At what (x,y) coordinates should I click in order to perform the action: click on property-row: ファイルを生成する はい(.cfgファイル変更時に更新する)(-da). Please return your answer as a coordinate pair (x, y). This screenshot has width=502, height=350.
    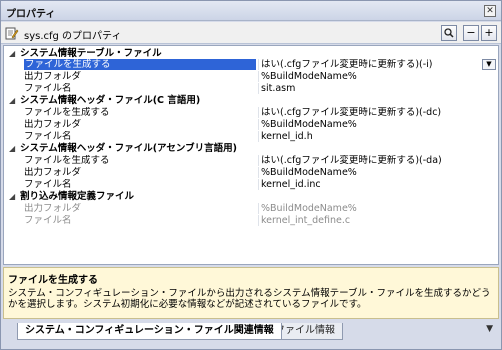
    Looking at the image, I should click on (251, 160).